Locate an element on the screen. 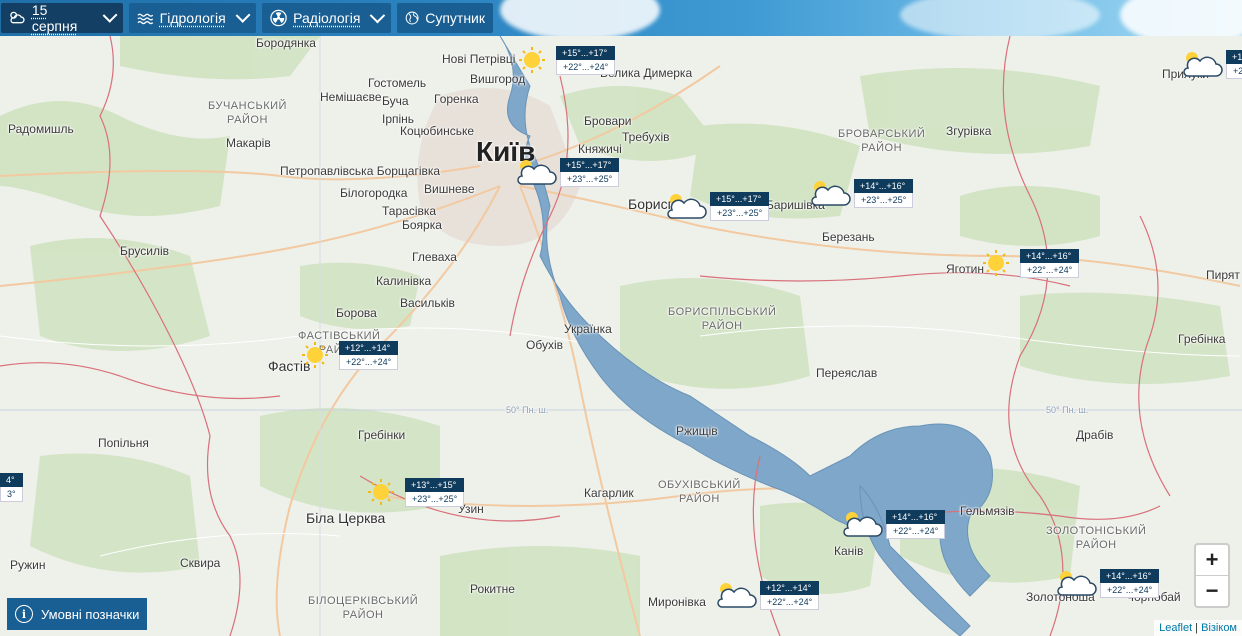  district-label-buchanskyi: БУЧАНСЬКИЙ РАЙОН is located at coordinates (247, 113).